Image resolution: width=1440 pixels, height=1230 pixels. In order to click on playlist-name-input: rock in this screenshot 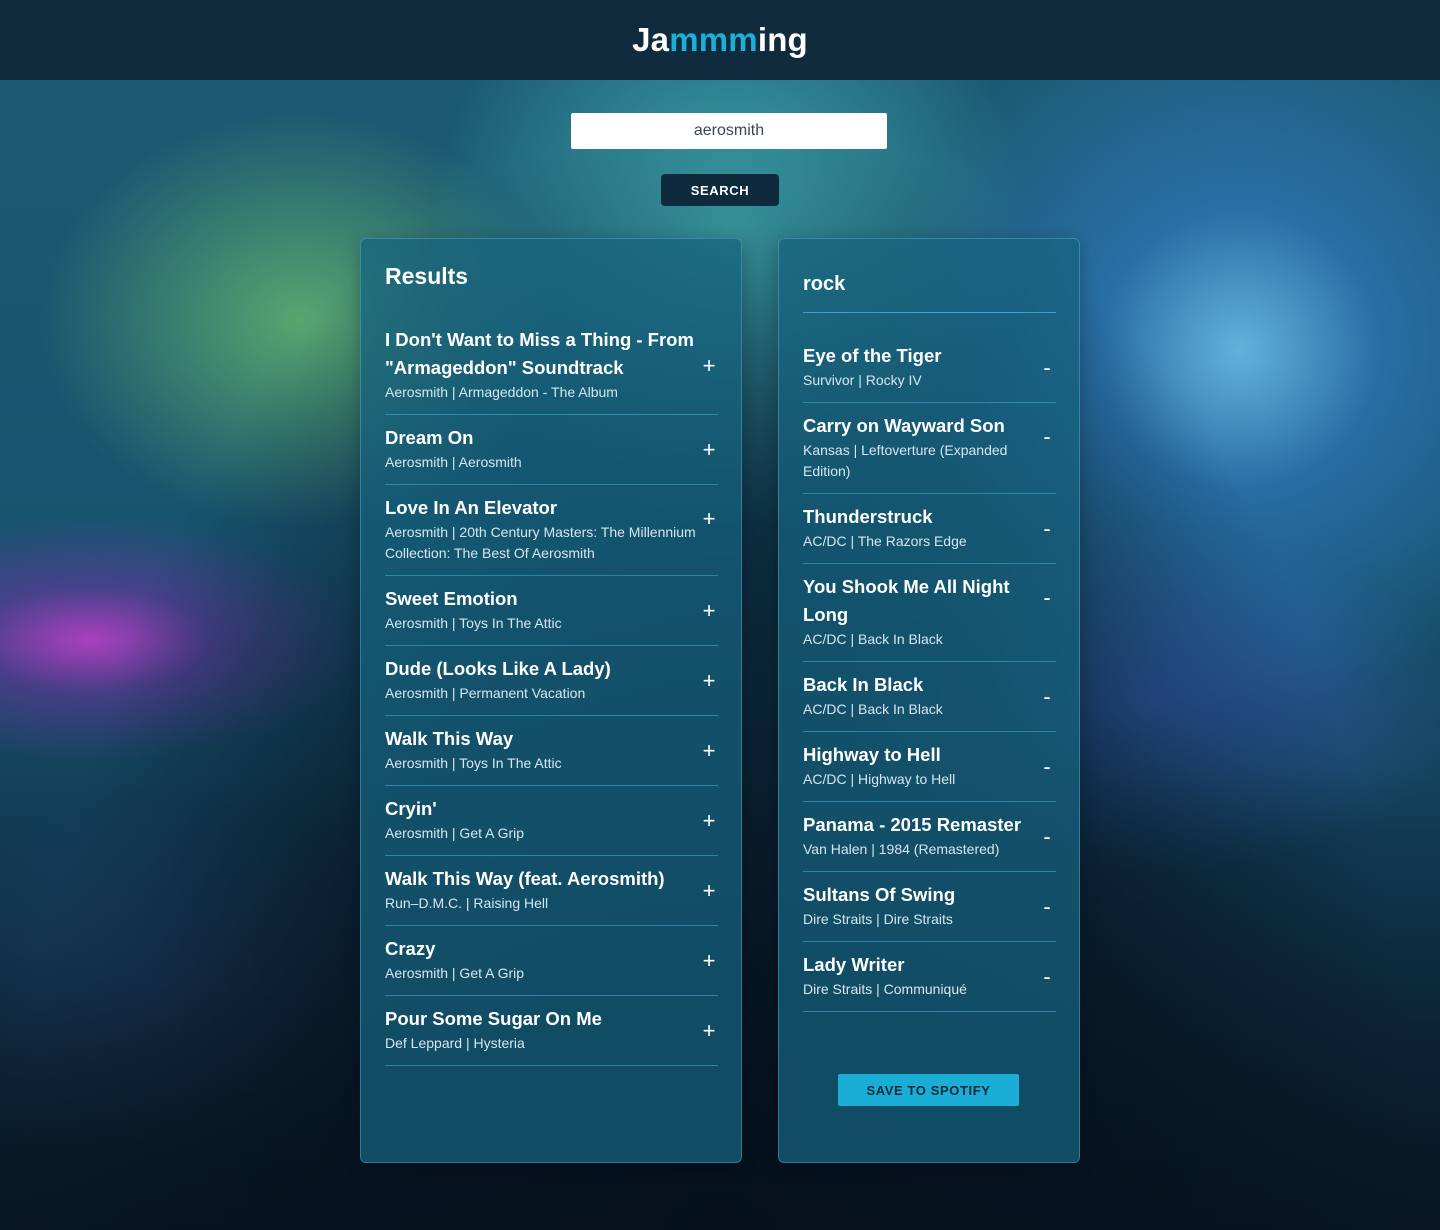, I will do `click(929, 293)`.